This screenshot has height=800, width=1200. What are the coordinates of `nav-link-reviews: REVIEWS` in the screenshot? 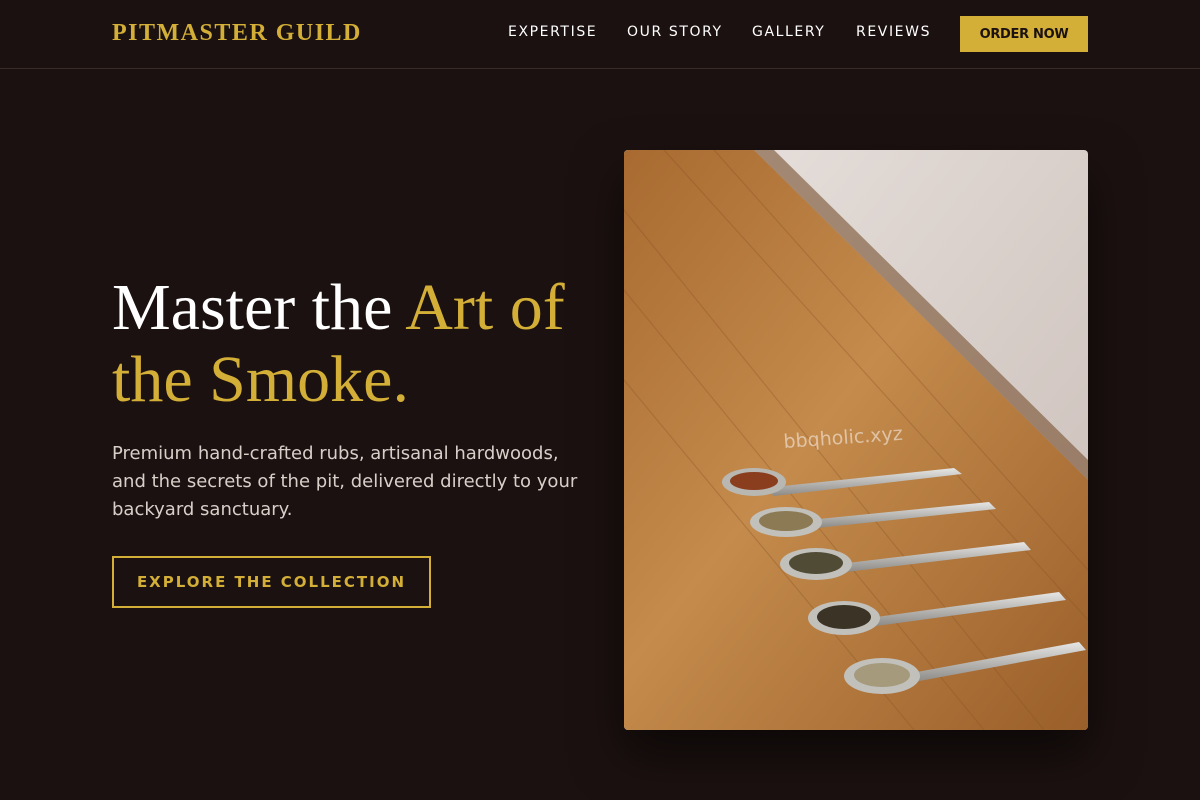 It's located at (893, 32).